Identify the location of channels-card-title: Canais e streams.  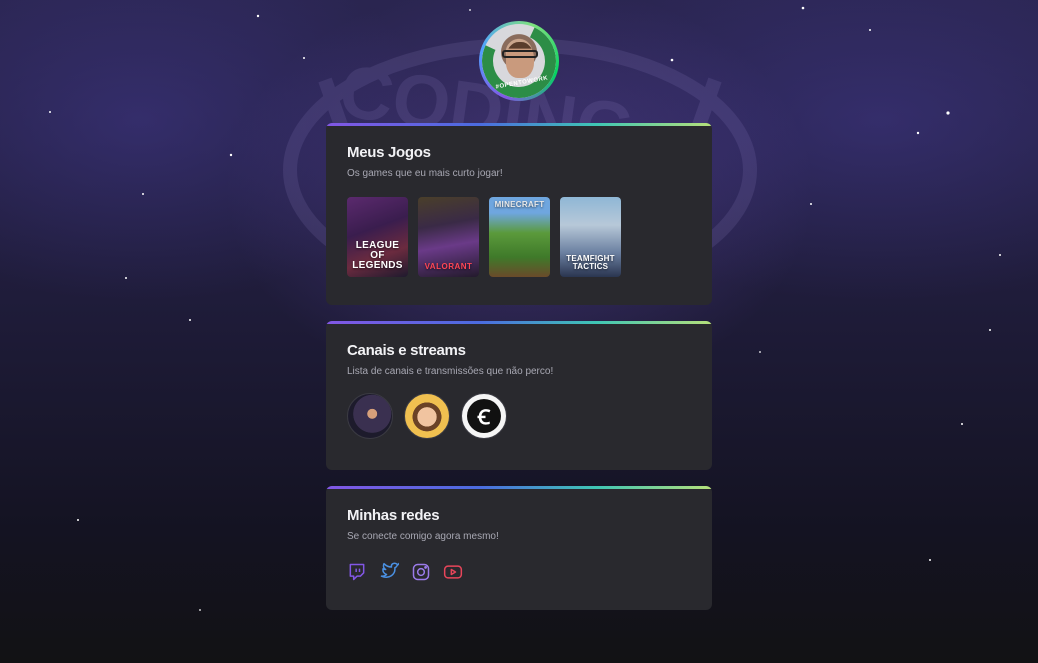
(406, 350).